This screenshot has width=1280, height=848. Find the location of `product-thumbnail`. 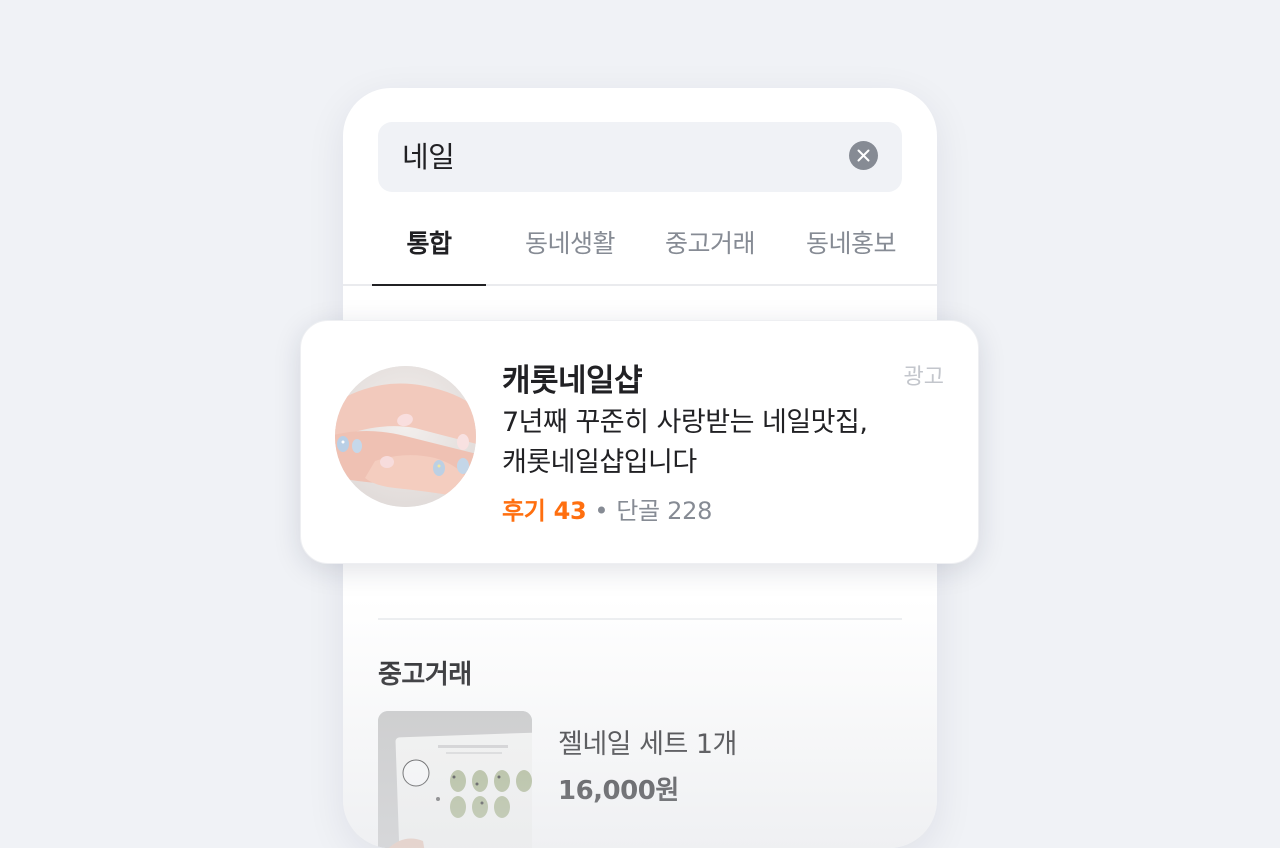

product-thumbnail is located at coordinates (455, 779).